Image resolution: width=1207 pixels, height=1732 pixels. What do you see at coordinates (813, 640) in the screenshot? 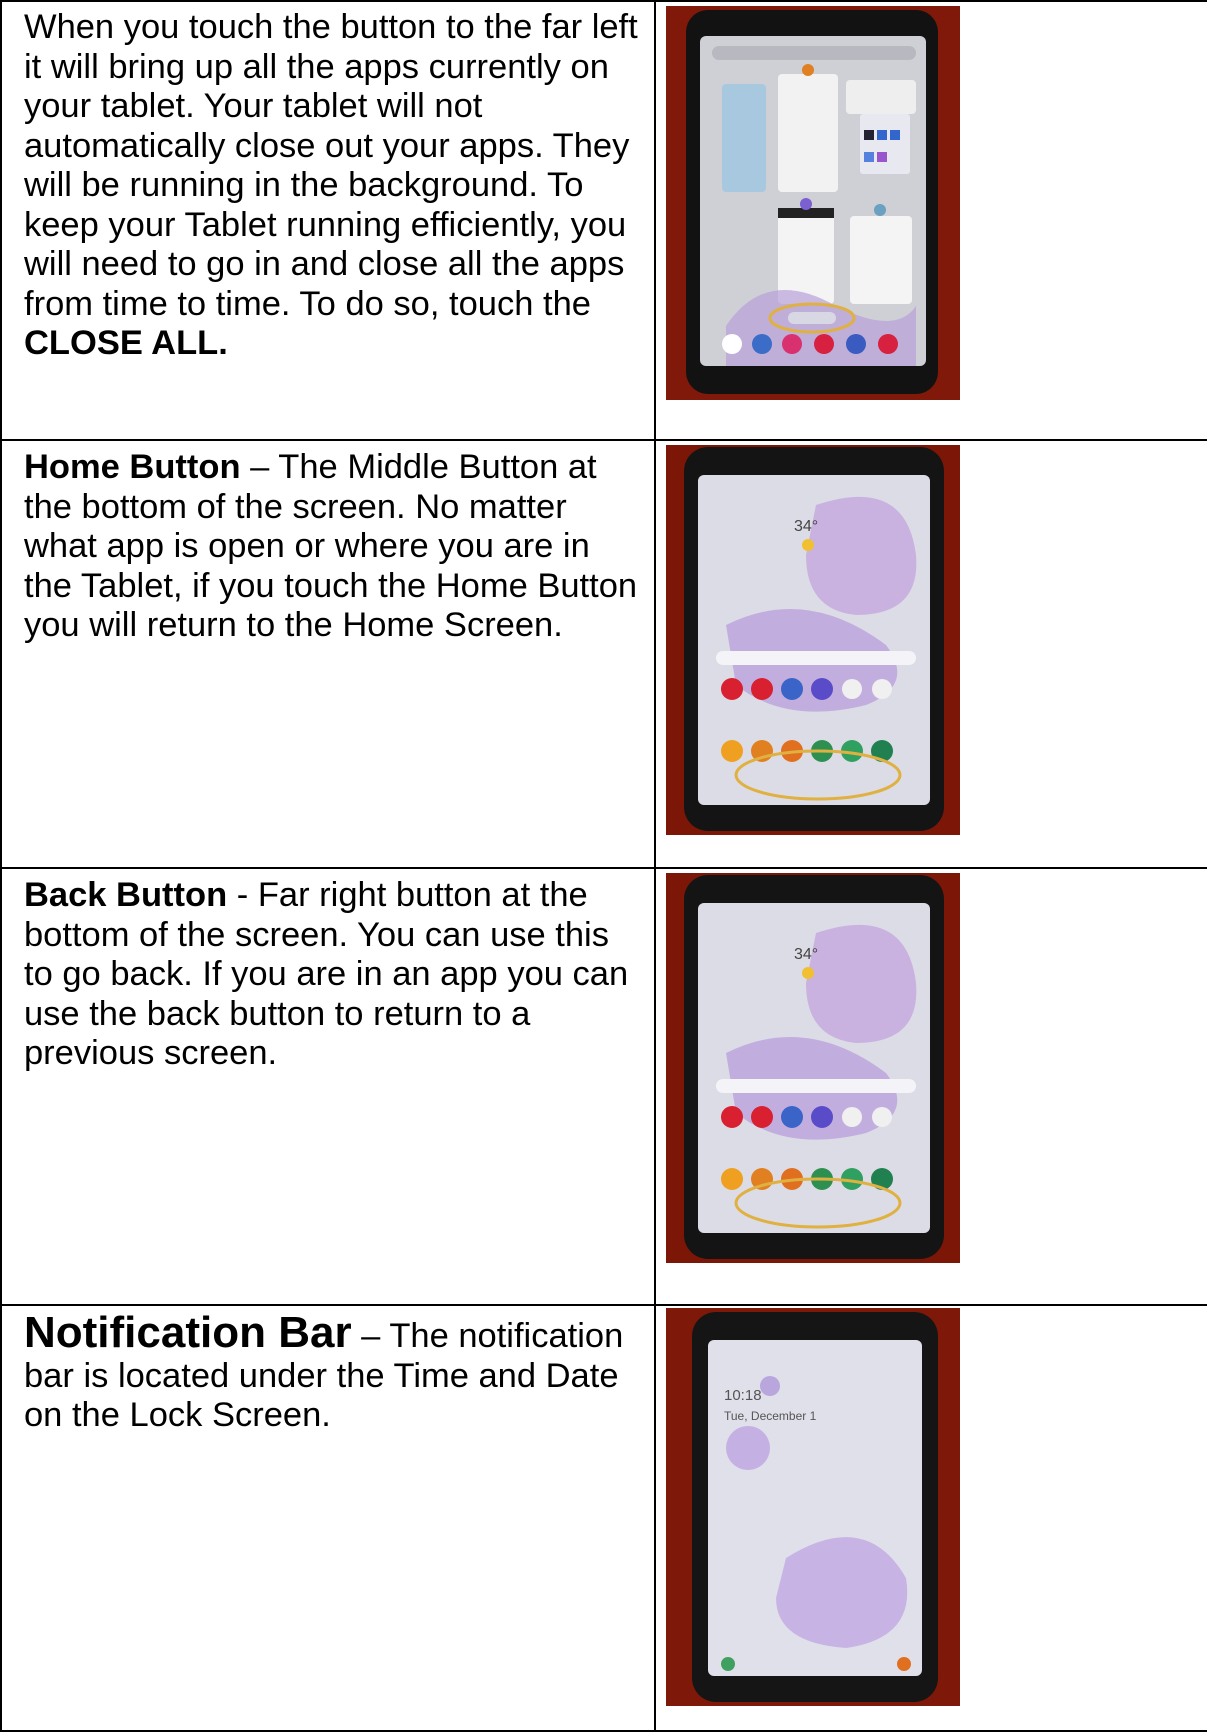
I see `photo-home-screen-1: 34°` at bounding box center [813, 640].